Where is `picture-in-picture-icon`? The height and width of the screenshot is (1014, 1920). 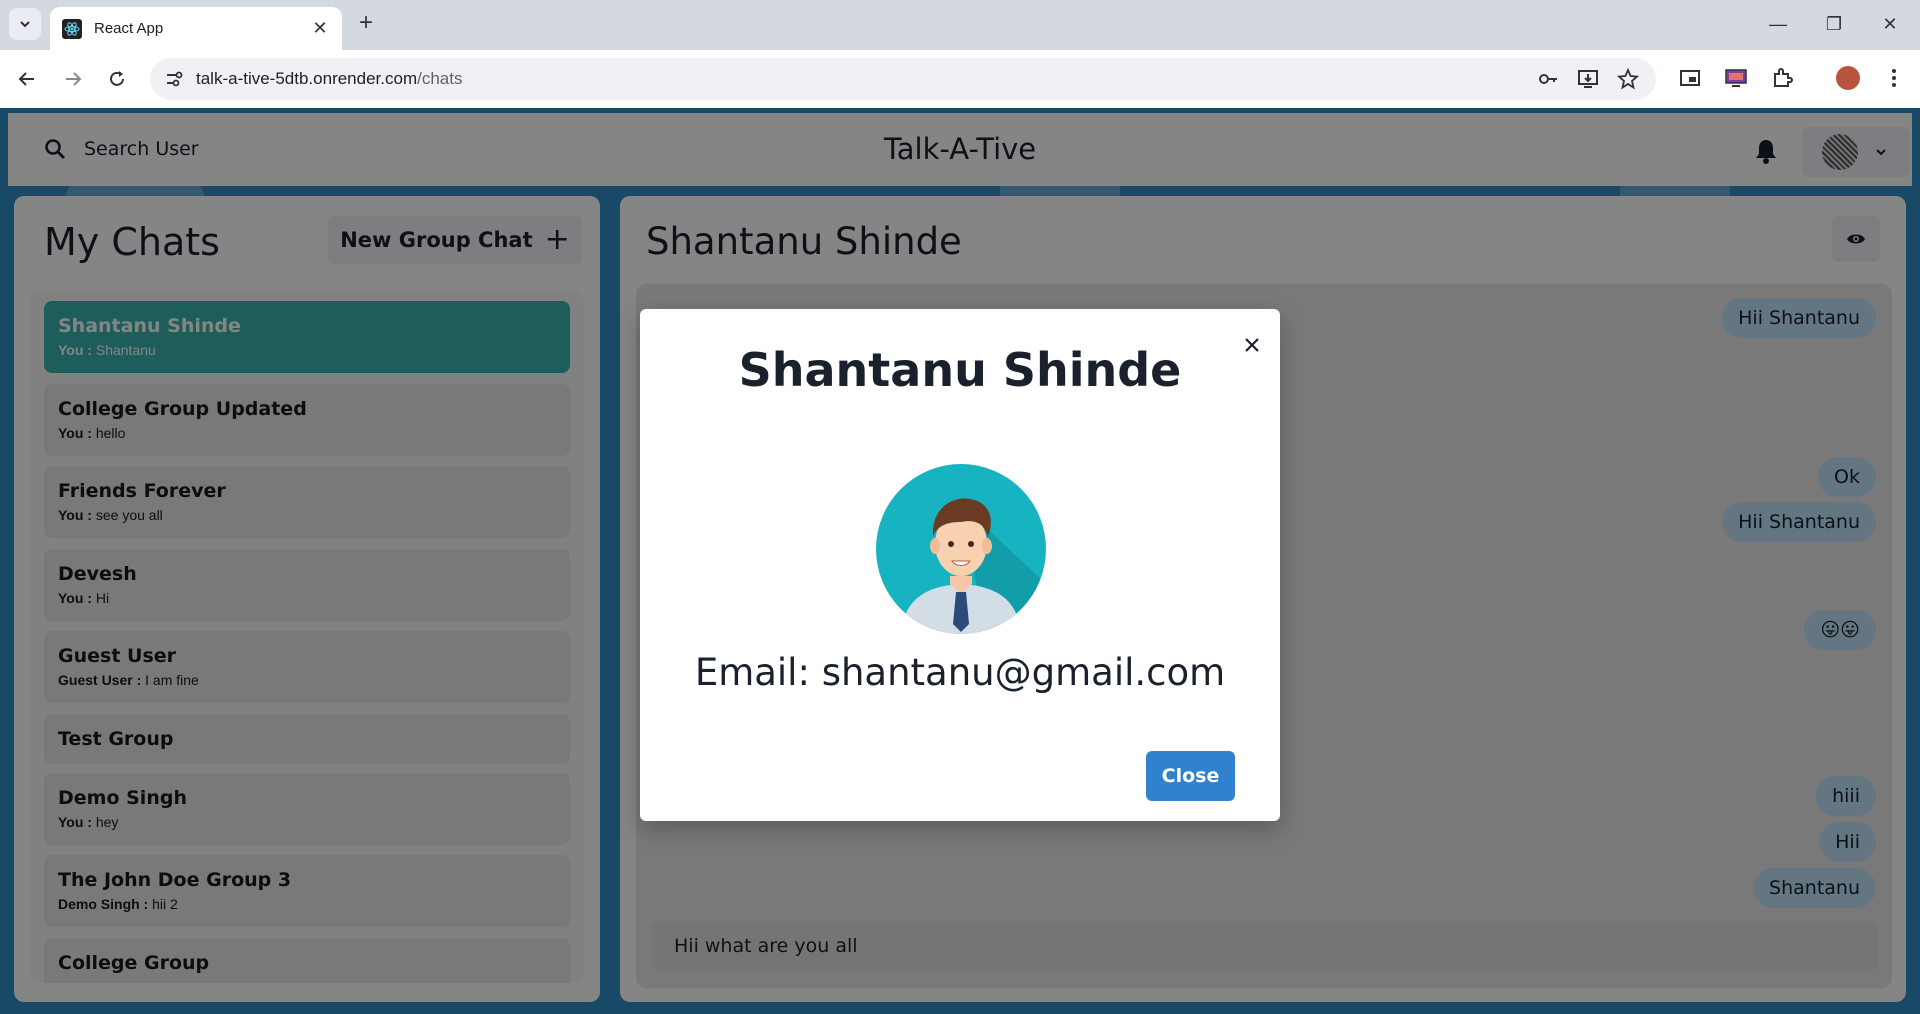
picture-in-picture-icon is located at coordinates (1690, 78).